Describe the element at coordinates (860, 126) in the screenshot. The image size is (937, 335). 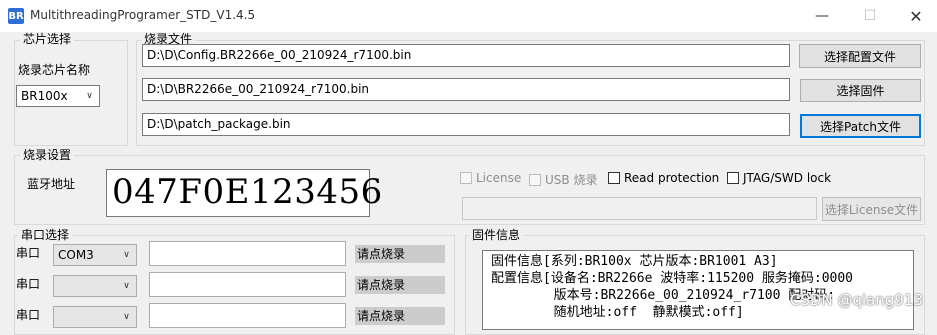
I see `select-patch-file-button: 选择Patch文件` at that location.